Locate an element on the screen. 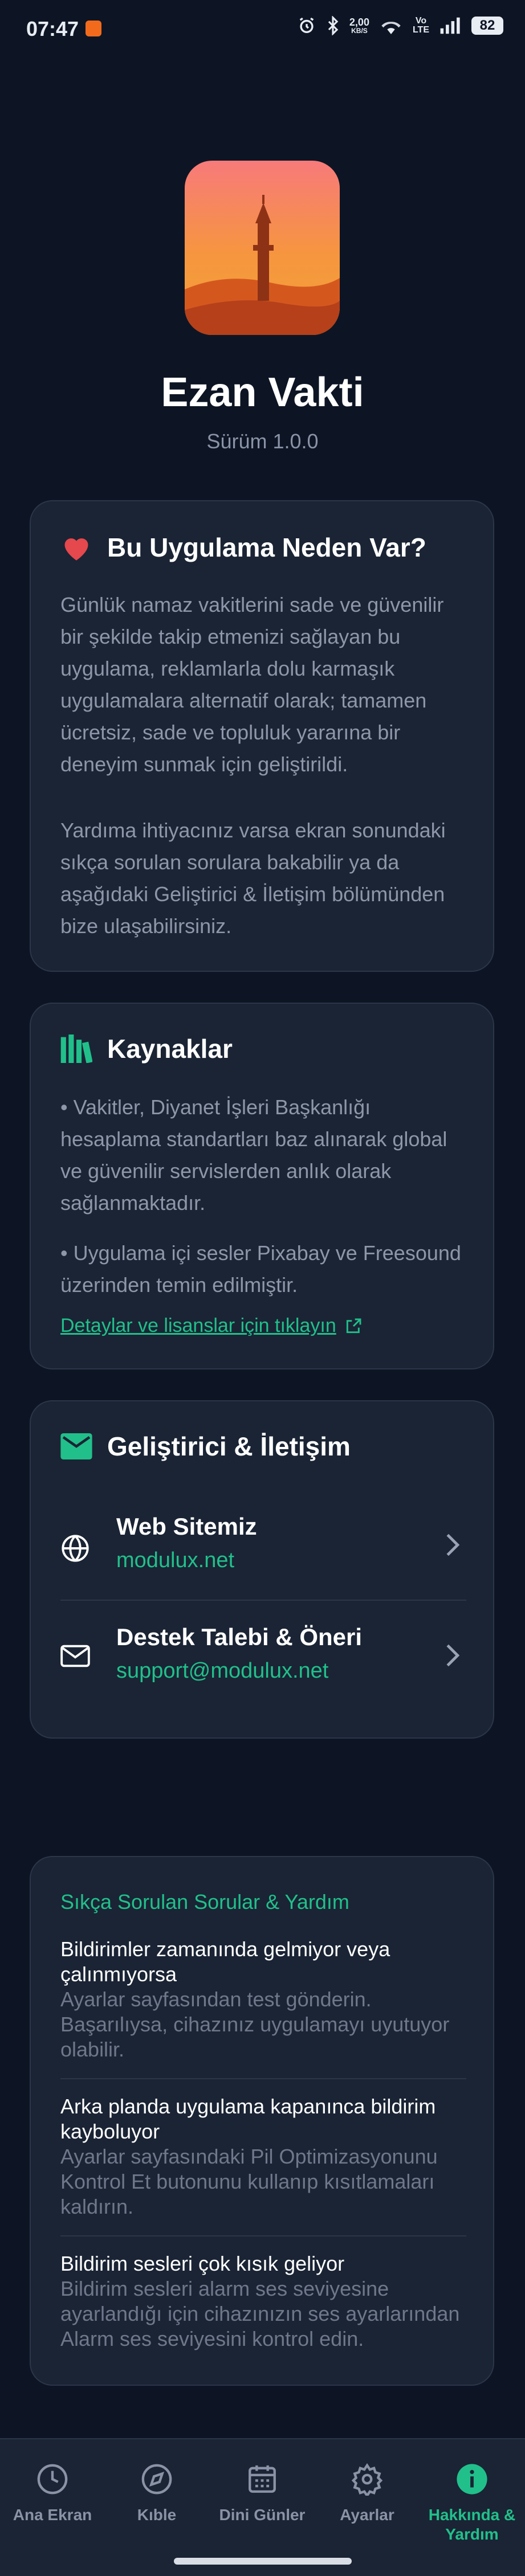  heart-icon is located at coordinates (76, 549).